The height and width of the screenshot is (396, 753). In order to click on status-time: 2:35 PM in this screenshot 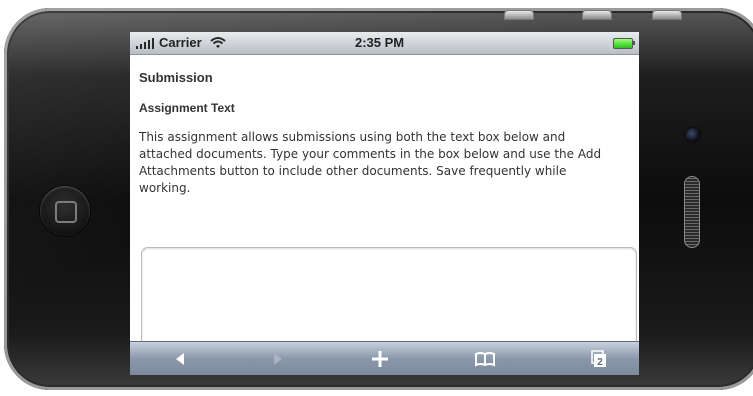, I will do `click(380, 42)`.